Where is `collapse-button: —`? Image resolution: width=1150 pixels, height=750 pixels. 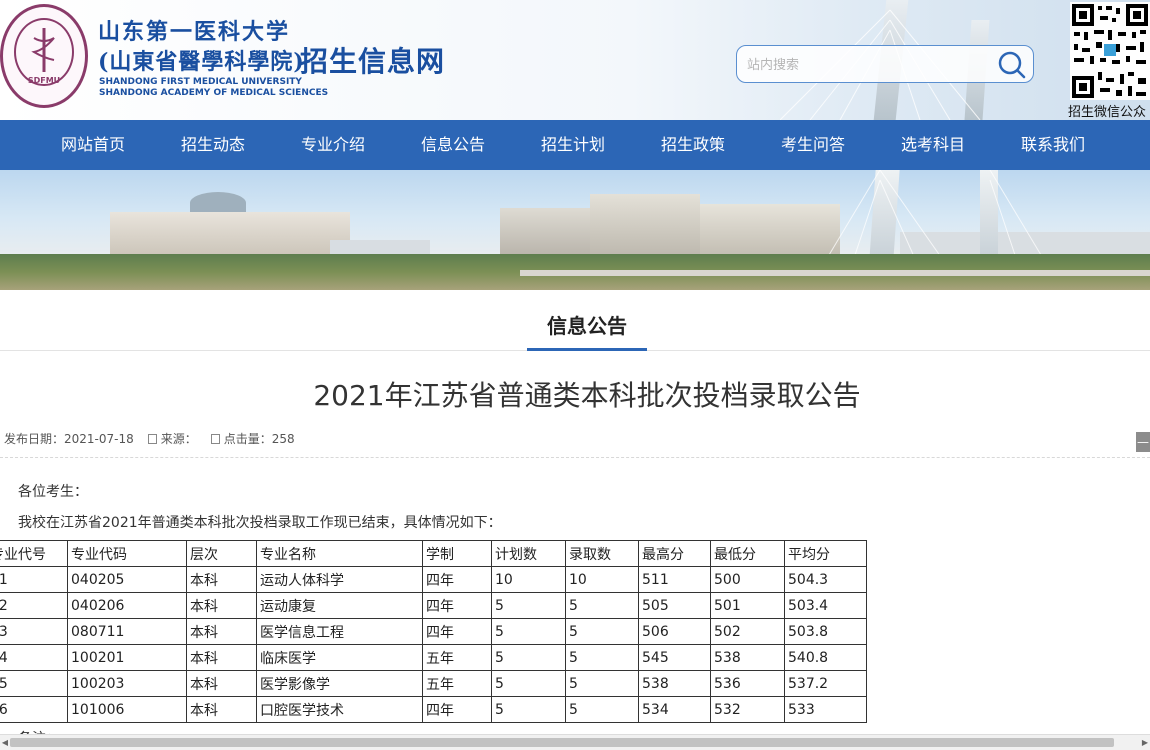
collapse-button: — is located at coordinates (1143, 442).